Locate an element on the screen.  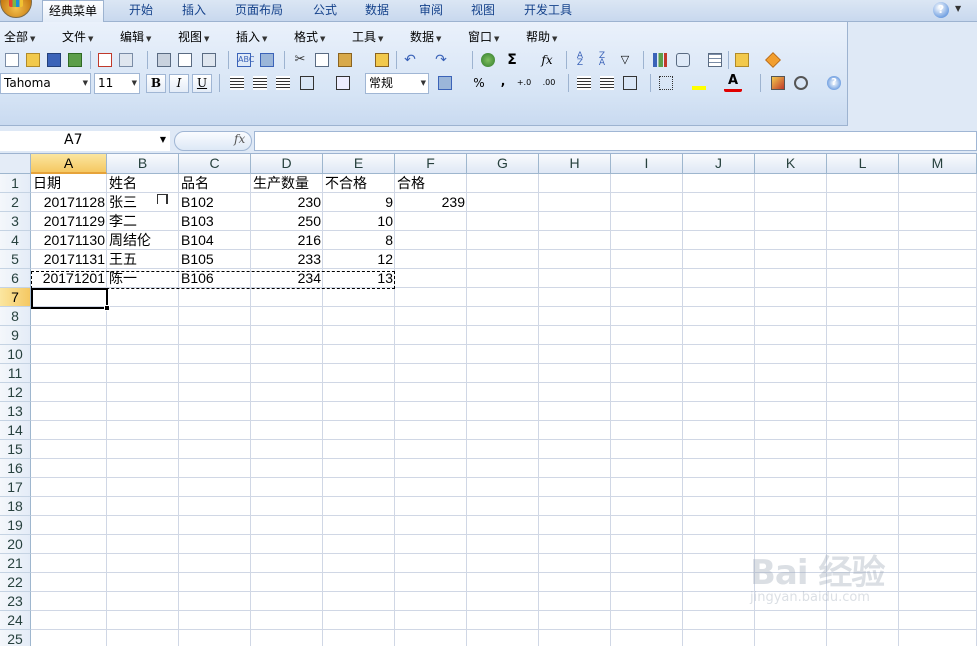
chart-icon is located at coordinates (660, 60).